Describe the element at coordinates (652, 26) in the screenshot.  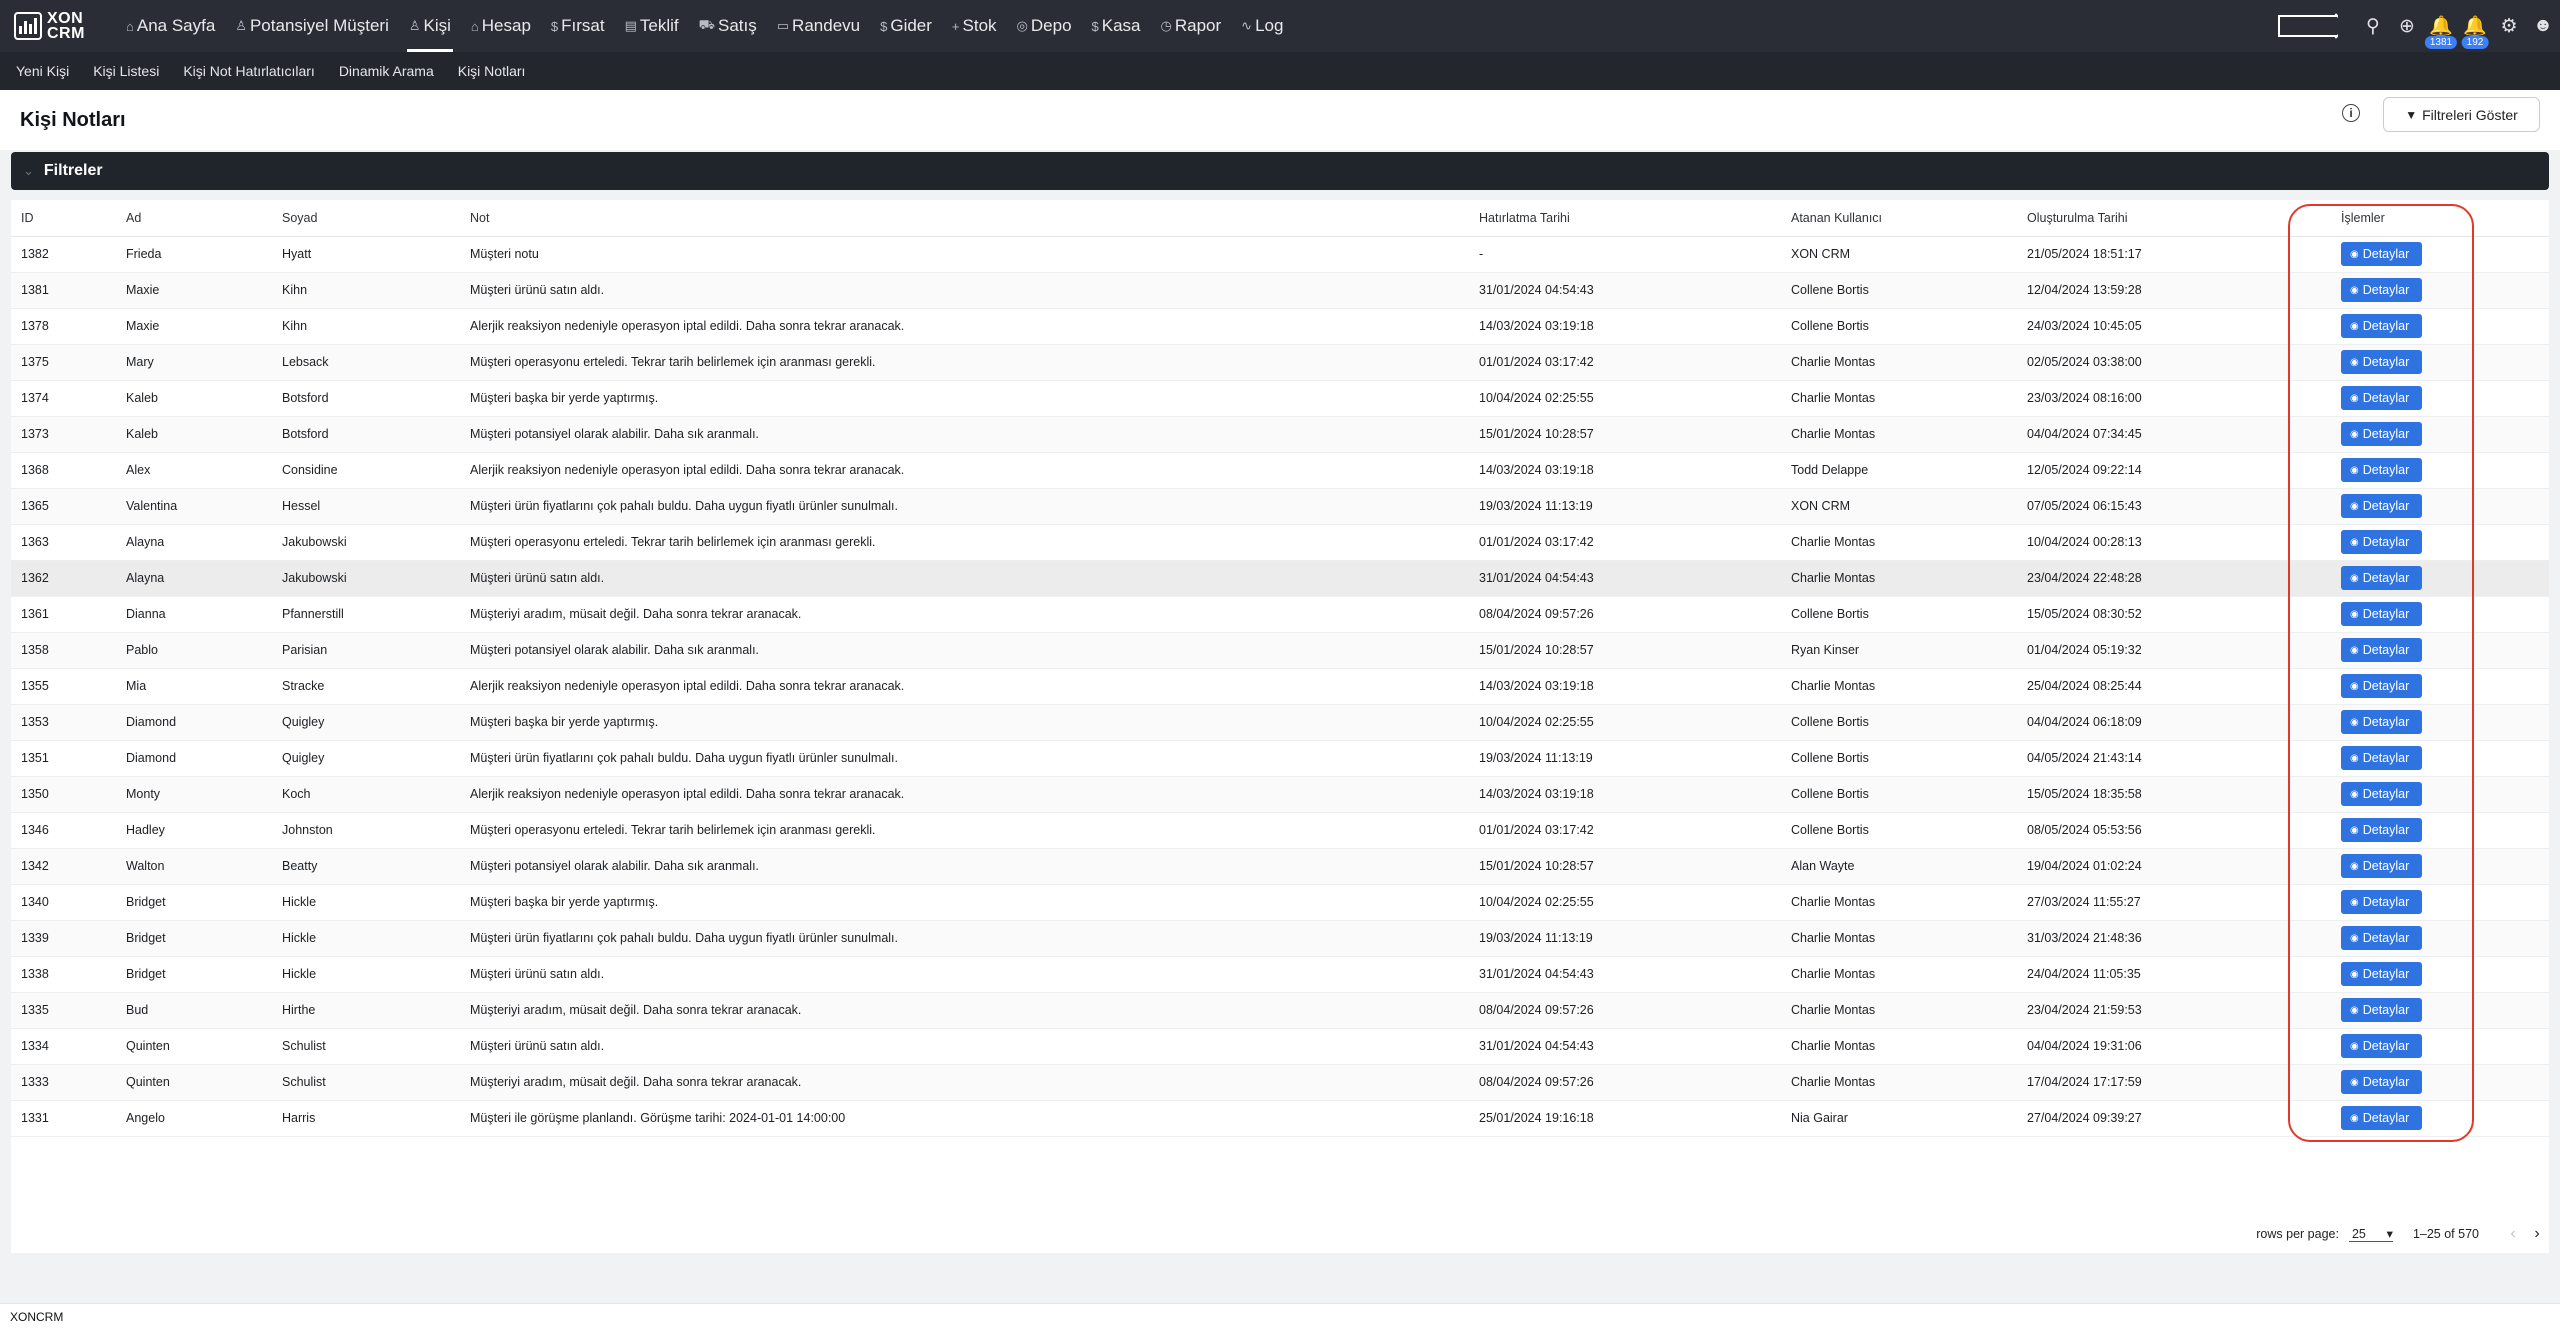
I see `nav-item-5: ▤ Teklif` at that location.